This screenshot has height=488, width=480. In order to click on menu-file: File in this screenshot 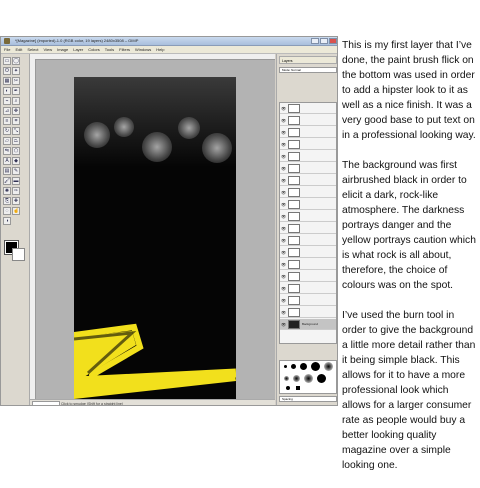, I will do `click(7, 49)`.